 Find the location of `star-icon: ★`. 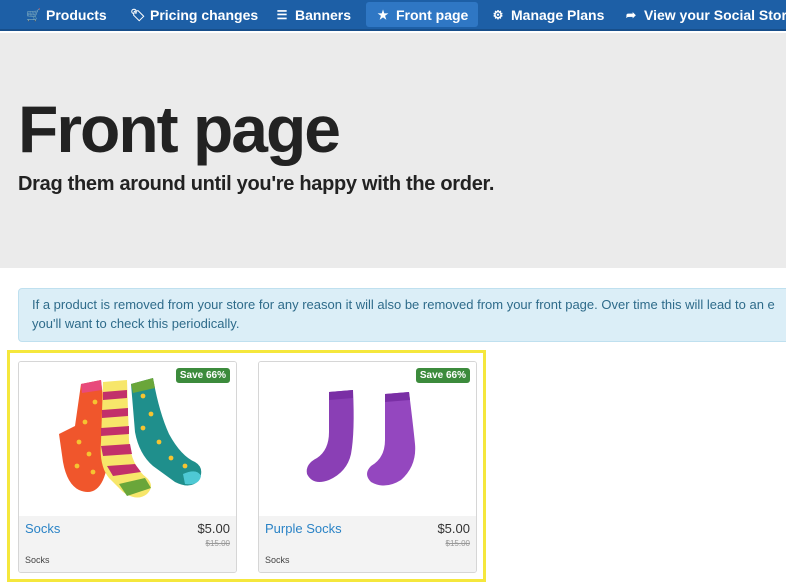

star-icon: ★ is located at coordinates (383, 14).